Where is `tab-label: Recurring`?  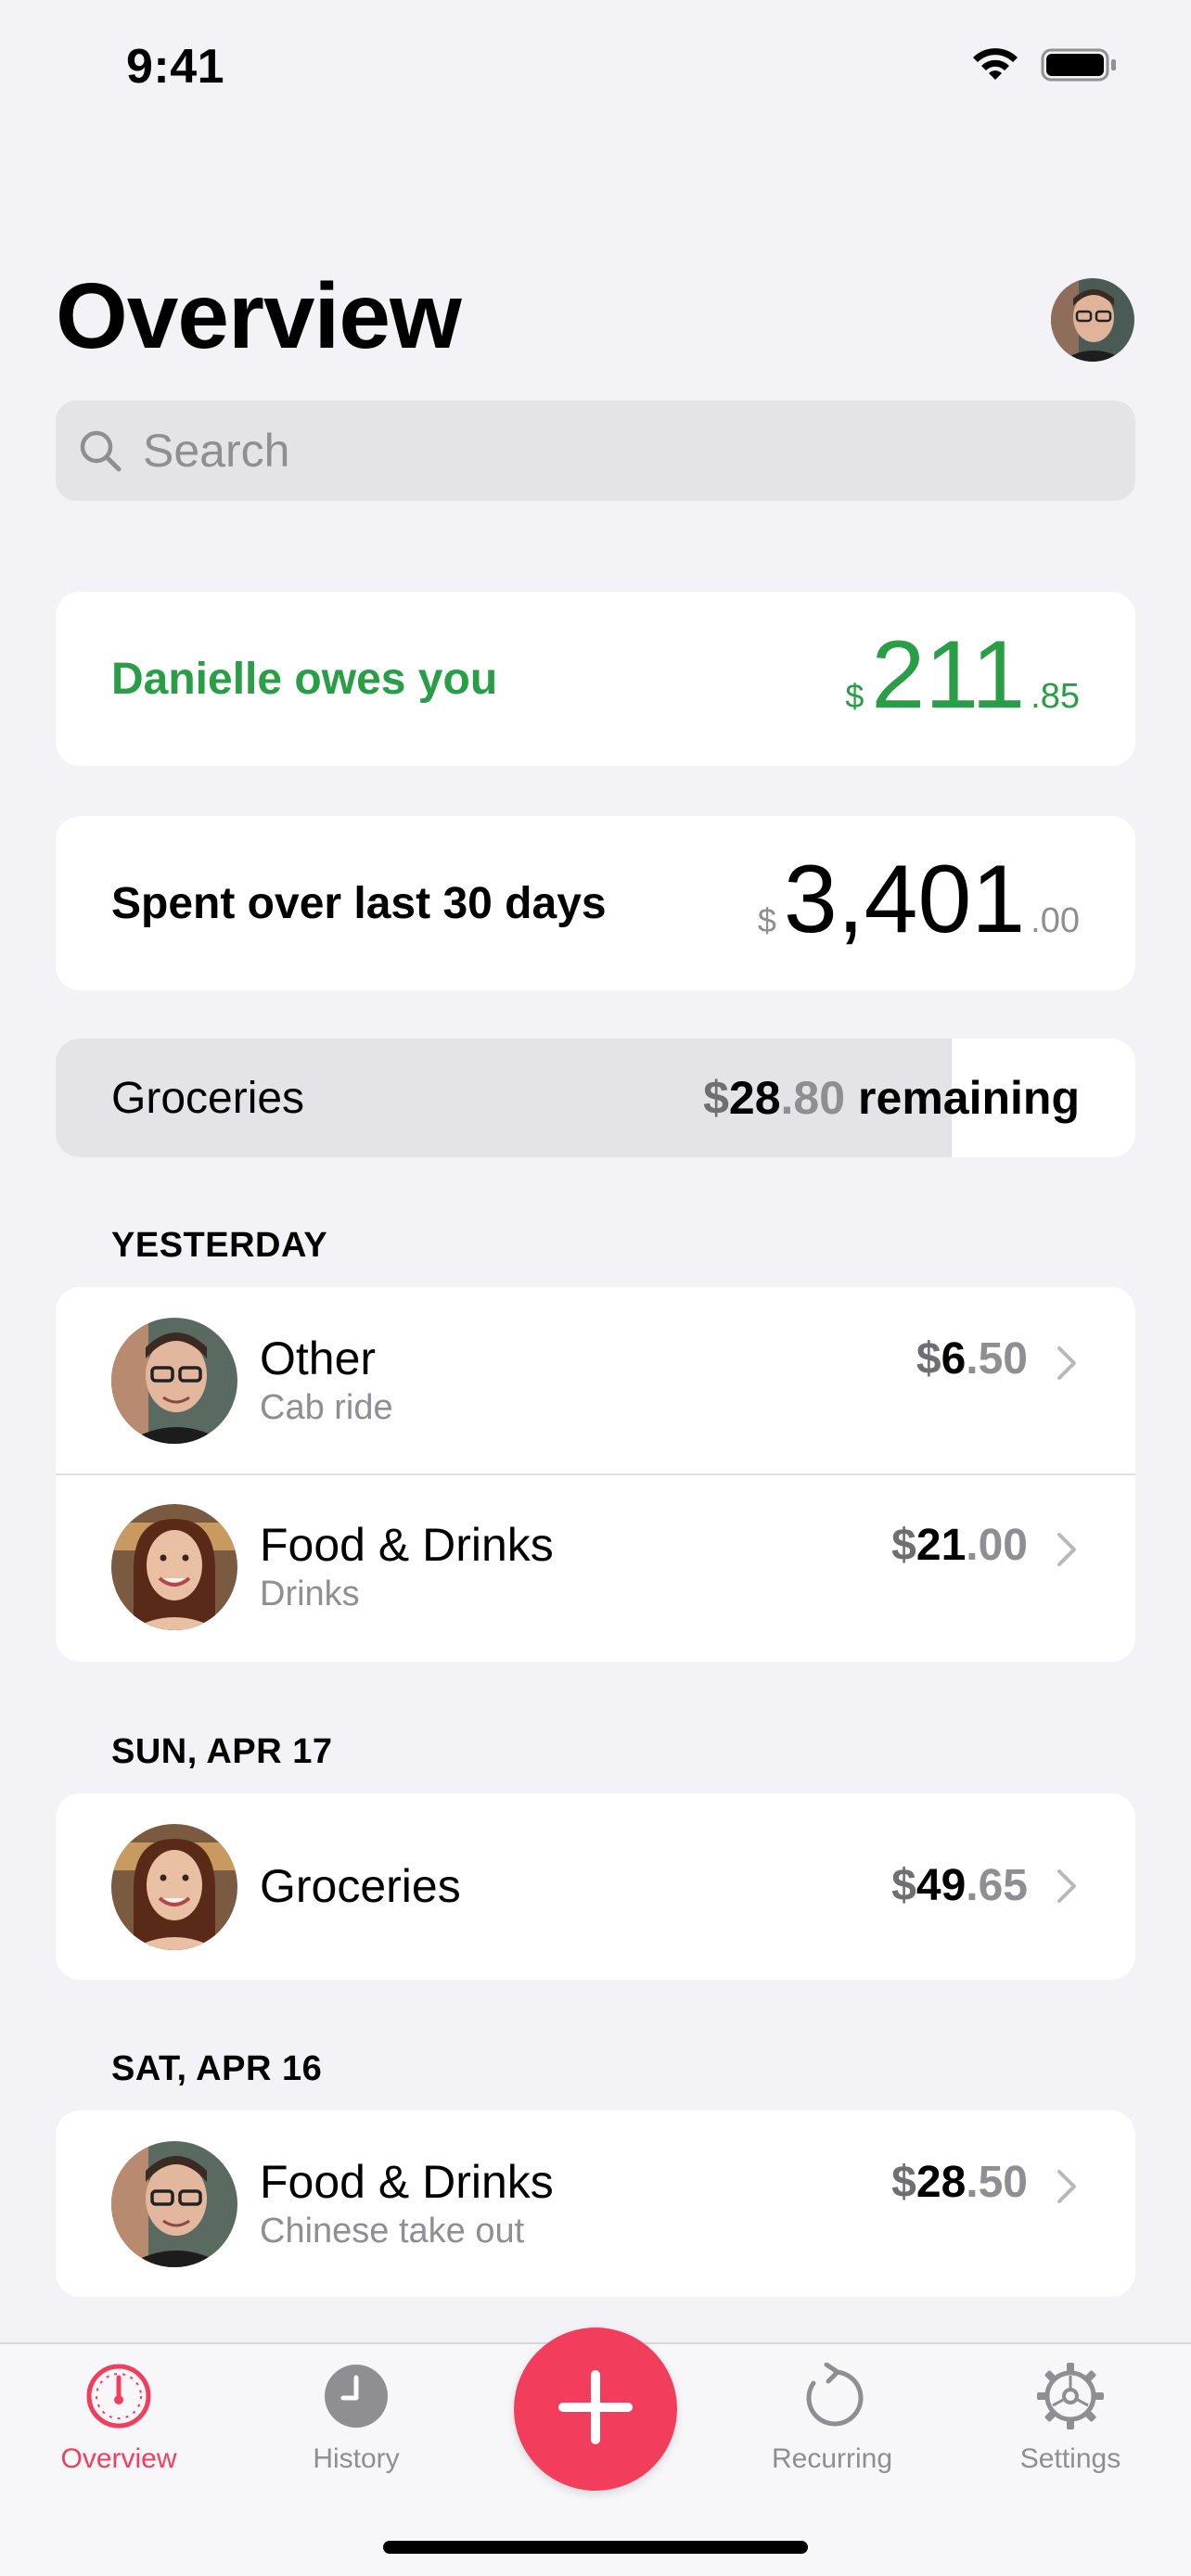 tab-label: Recurring is located at coordinates (832, 2459).